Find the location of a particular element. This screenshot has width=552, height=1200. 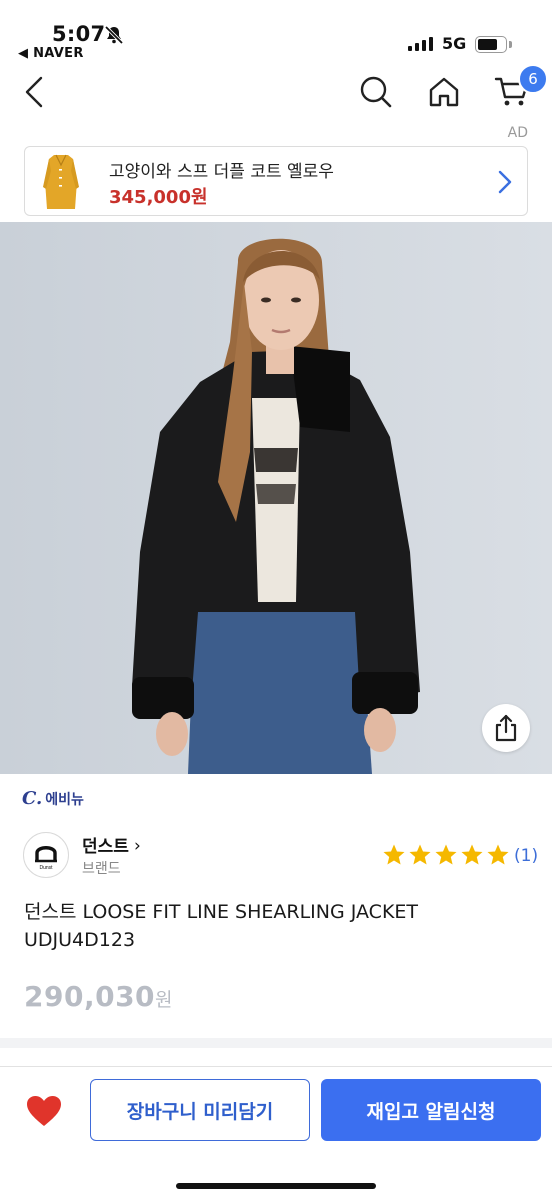

price-unit: 원 is located at coordinates (164, 1000).